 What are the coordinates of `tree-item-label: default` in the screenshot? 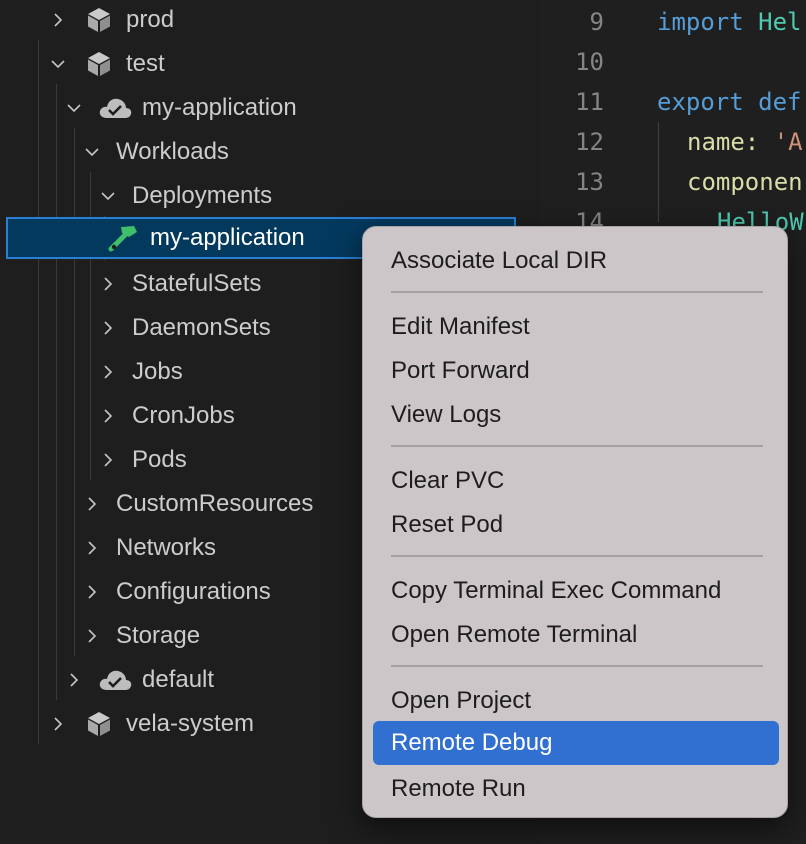 It's located at (178, 679).